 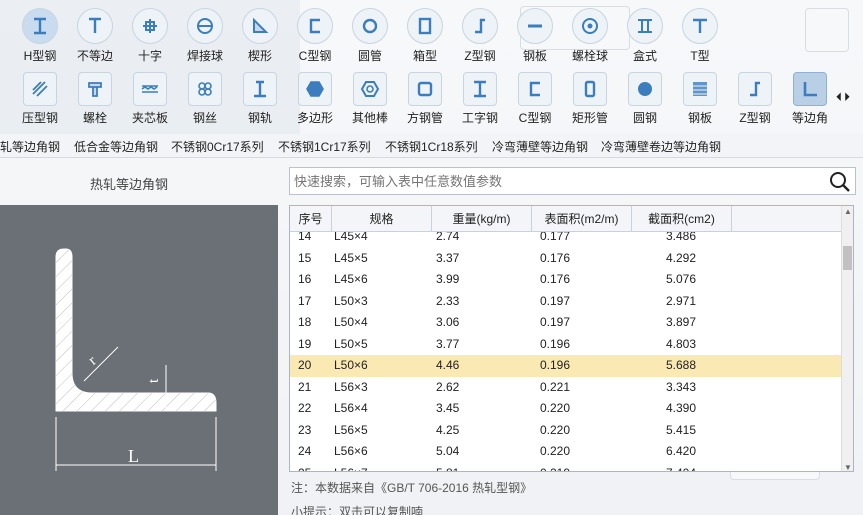 What do you see at coordinates (565, 345) in the screenshot?
I see `table-row: 19 L50×5 3.77 0.196 4.803` at bounding box center [565, 345].